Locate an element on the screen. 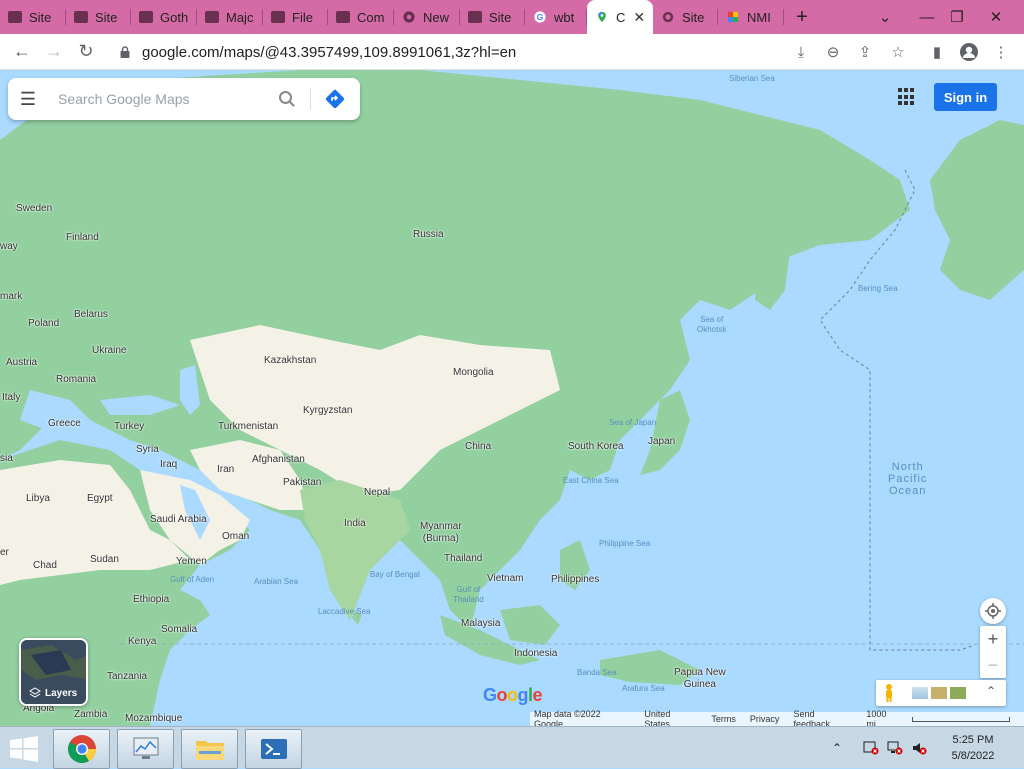 The width and height of the screenshot is (1024, 769). layers-button: Layers is located at coordinates (53, 672).